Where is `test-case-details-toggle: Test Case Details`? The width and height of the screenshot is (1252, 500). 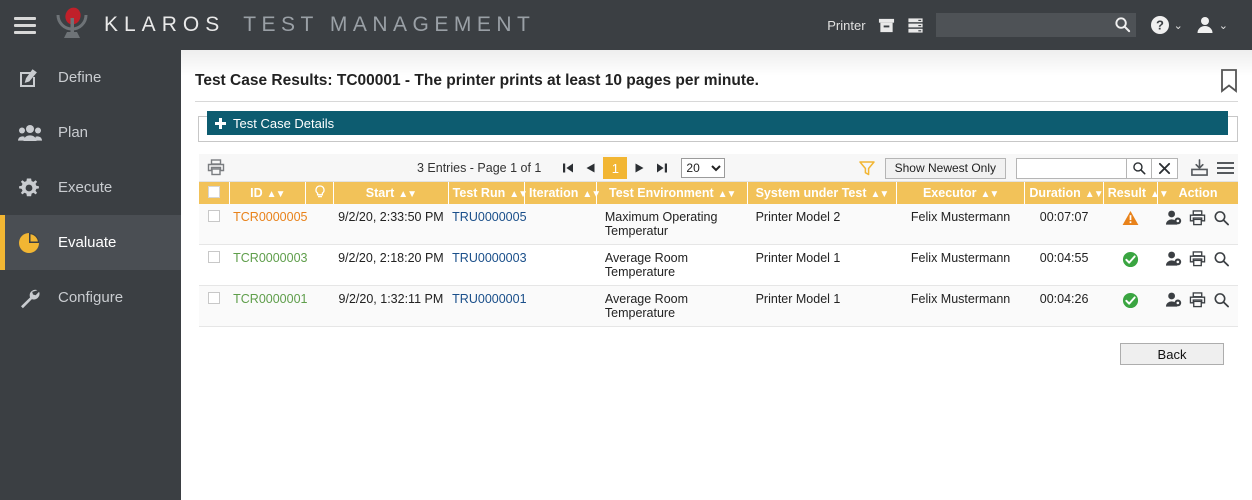
test-case-details-toggle: Test Case Details is located at coordinates (717, 123).